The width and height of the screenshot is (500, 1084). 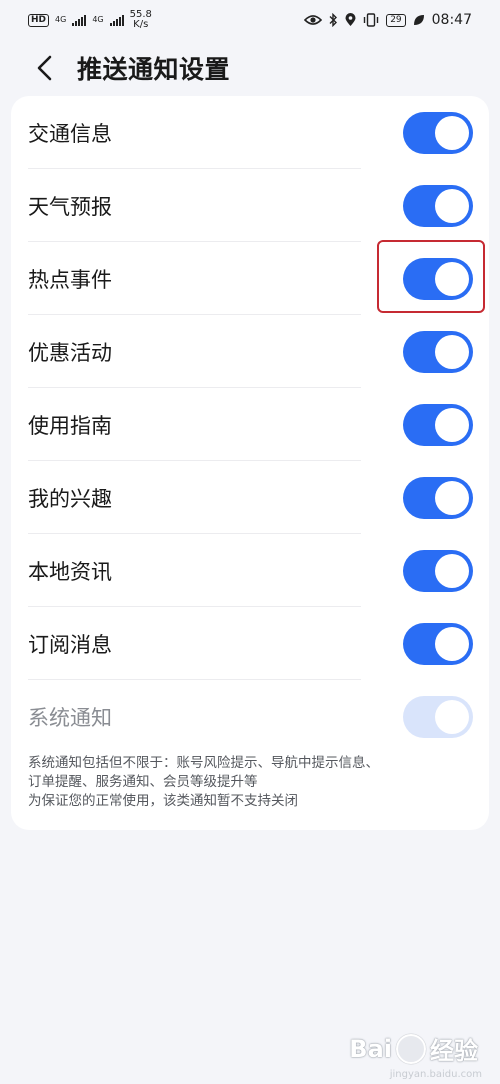 I want to click on battery-icon: 29, so click(x=396, y=20).